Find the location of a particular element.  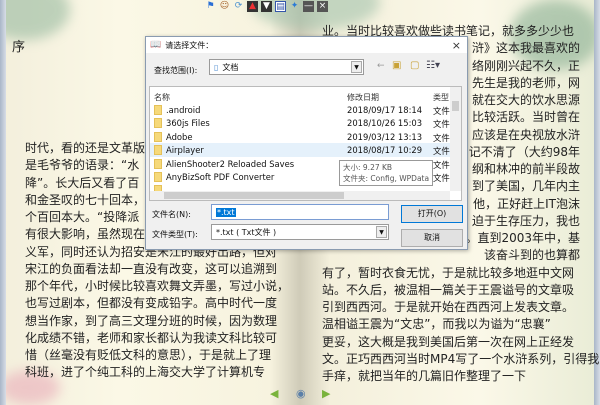

horizontal-scrollbar is located at coordinates (300, 195).